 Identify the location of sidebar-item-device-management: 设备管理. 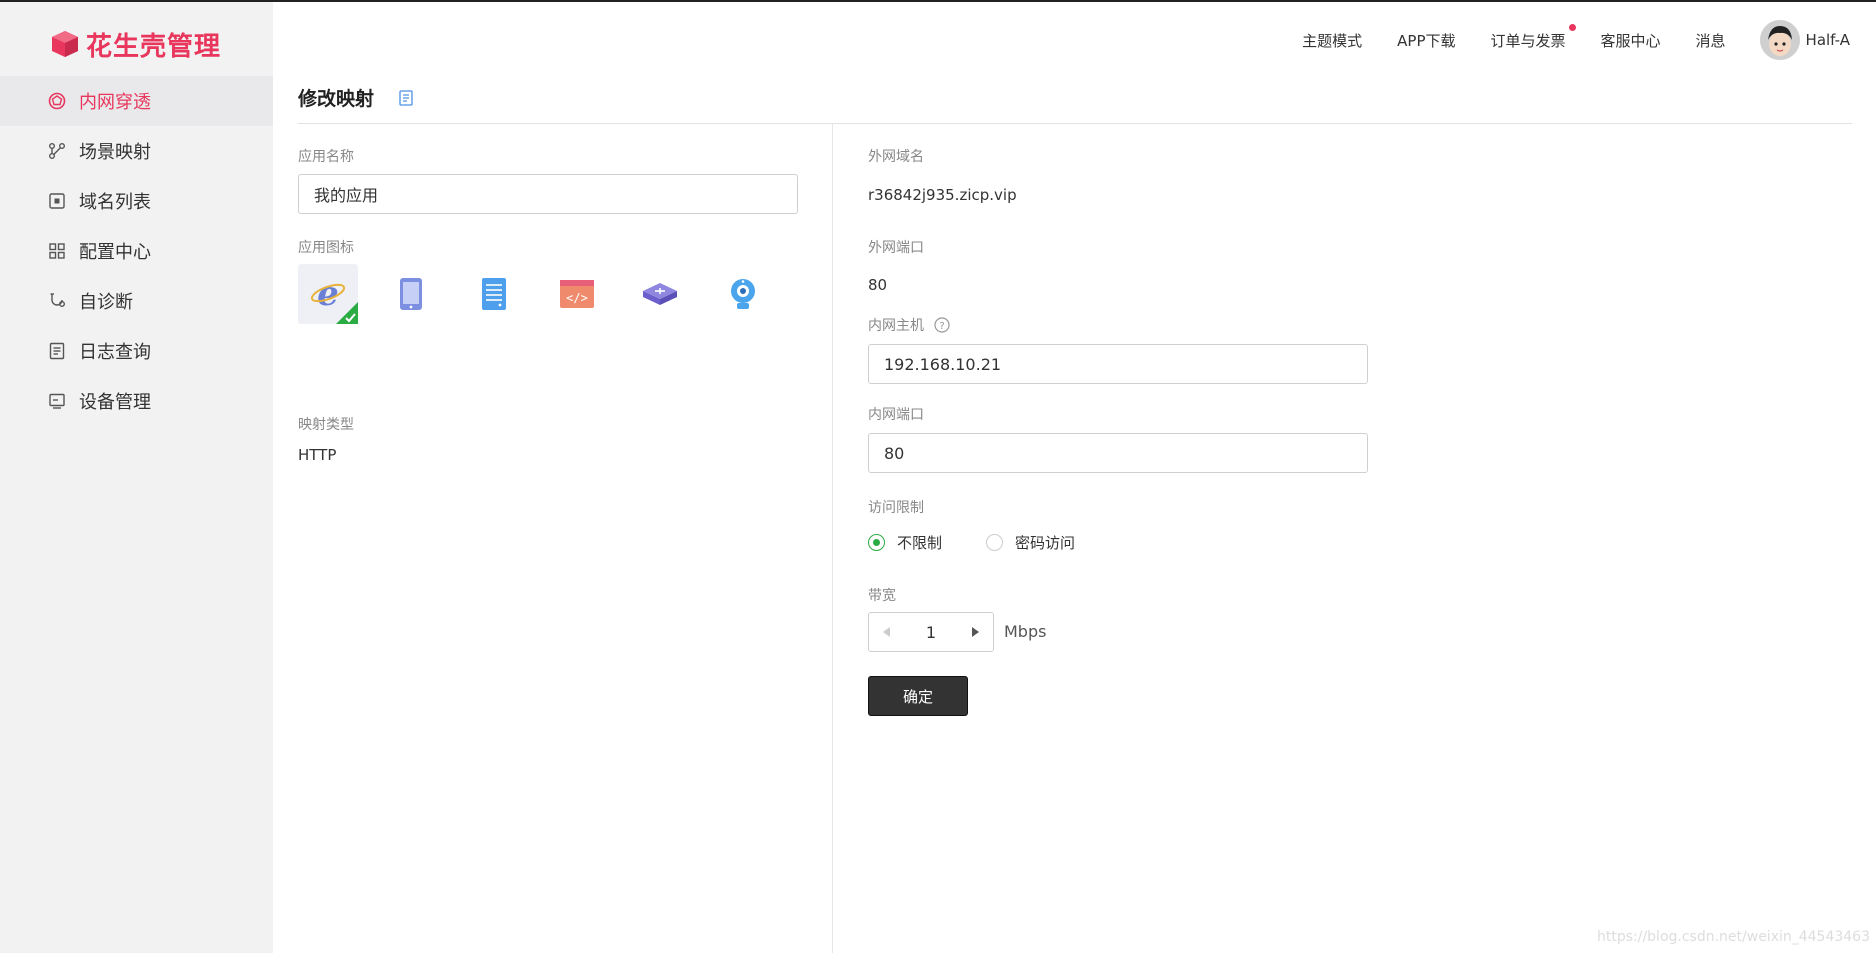
(136, 401).